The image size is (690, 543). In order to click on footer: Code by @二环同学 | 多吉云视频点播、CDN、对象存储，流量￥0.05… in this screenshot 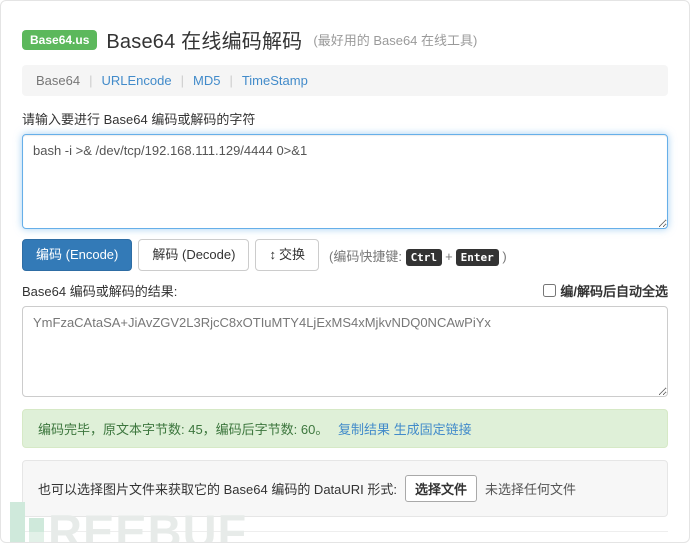, I will do `click(345, 537)`.